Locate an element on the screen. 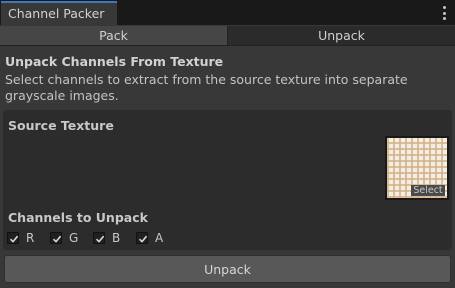 Image resolution: width=455 pixels, height=288 pixels. window-title-bar: Channel Packer is located at coordinates (227, 12).